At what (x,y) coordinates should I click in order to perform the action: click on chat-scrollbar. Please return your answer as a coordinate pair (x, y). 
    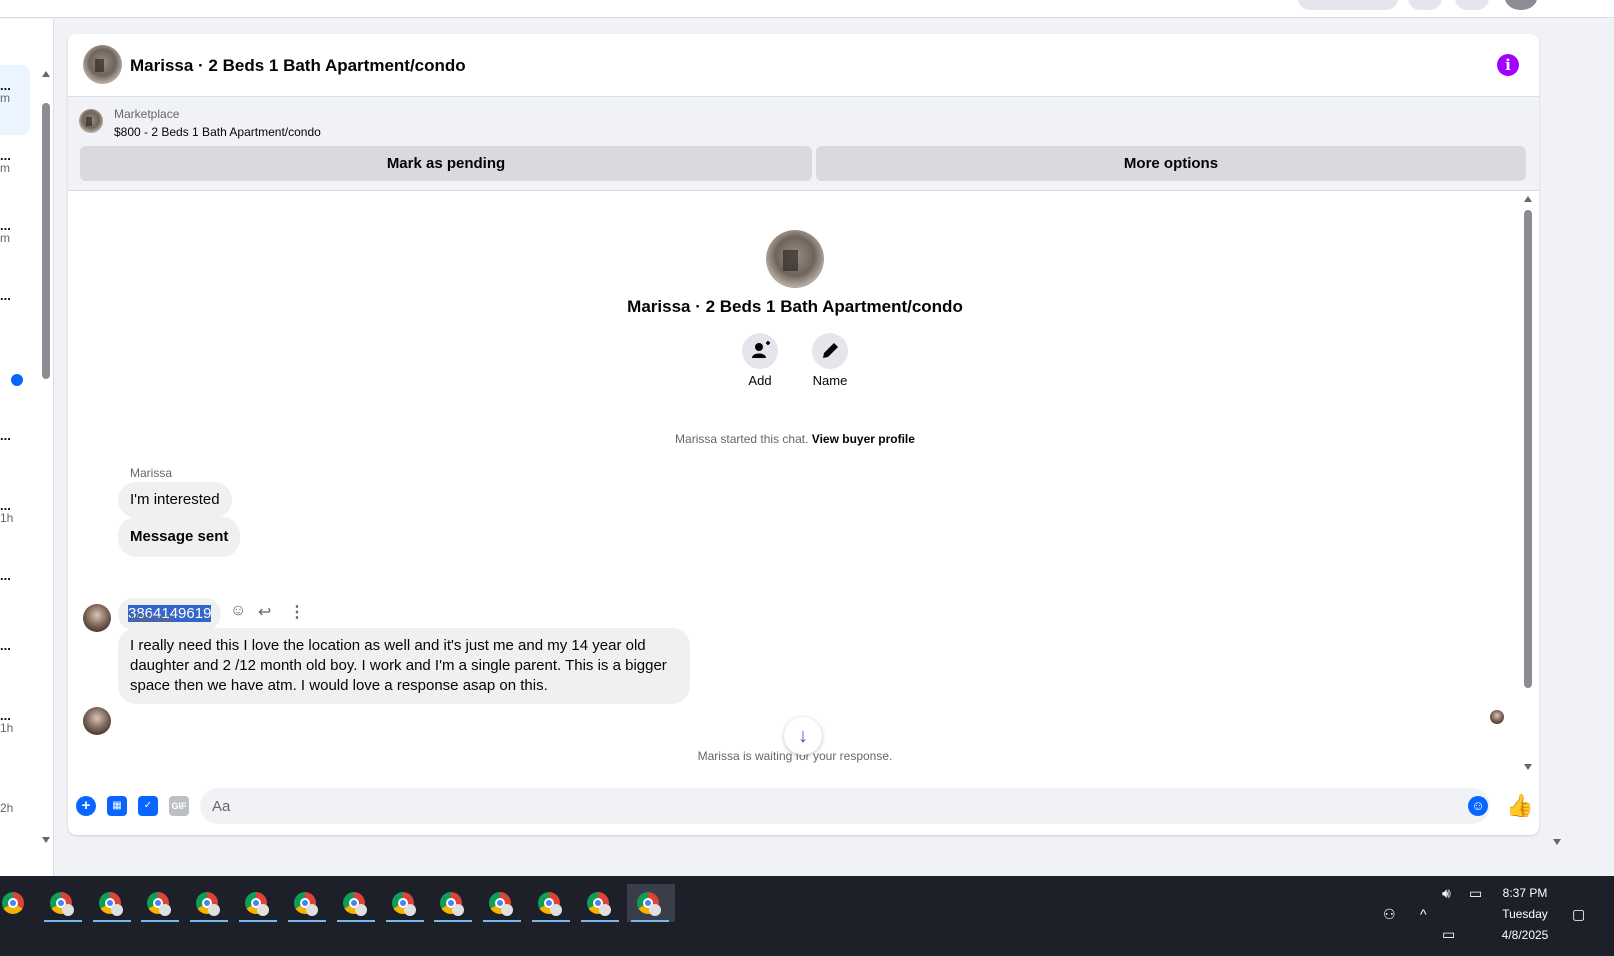
    Looking at the image, I should click on (1528, 486).